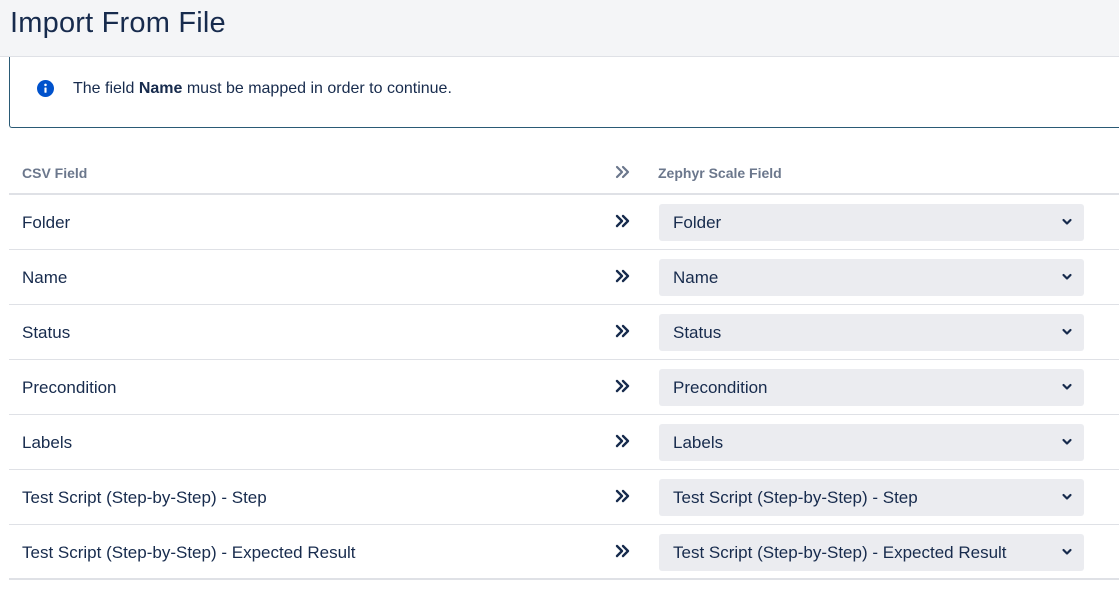  I want to click on zephyr-field-select: Labels, so click(871, 442).